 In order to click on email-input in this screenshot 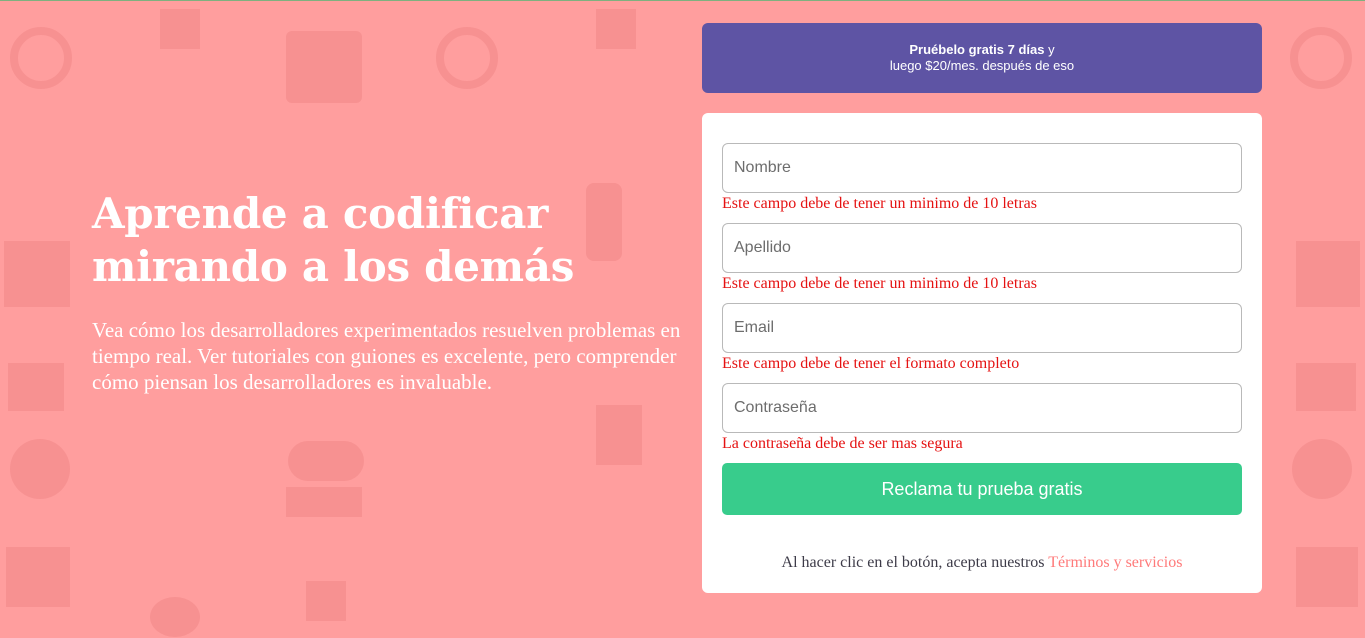, I will do `click(982, 328)`.